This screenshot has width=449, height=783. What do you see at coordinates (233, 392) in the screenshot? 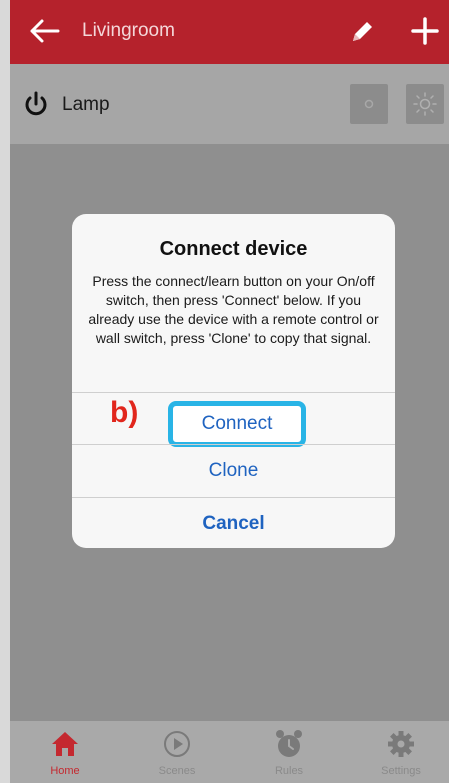
I see `divider` at bounding box center [233, 392].